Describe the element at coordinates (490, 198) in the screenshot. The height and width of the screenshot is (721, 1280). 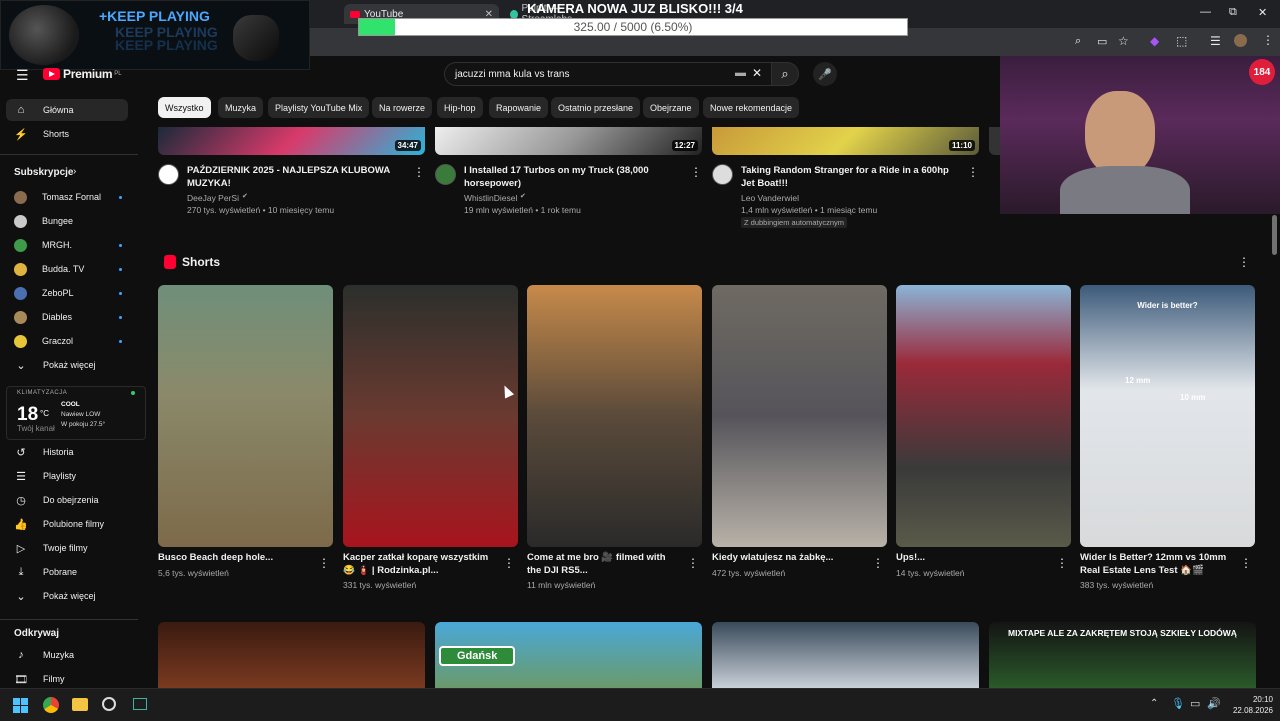
I see `video-channel: WhistlinDiesel` at that location.